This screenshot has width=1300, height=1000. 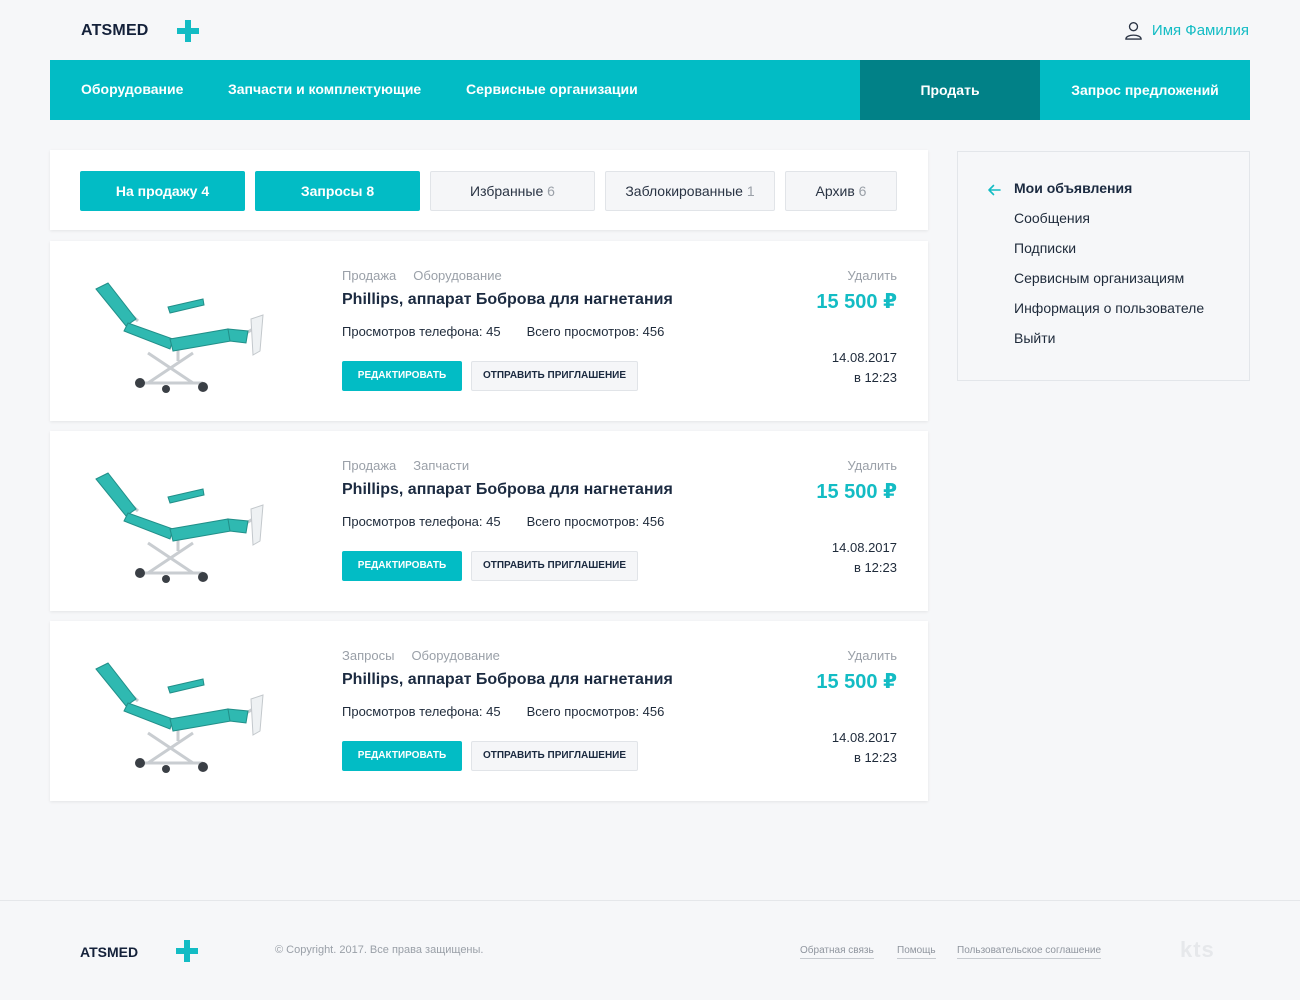 I want to click on user-menu: Имя Фамилия, so click(x=1186, y=30).